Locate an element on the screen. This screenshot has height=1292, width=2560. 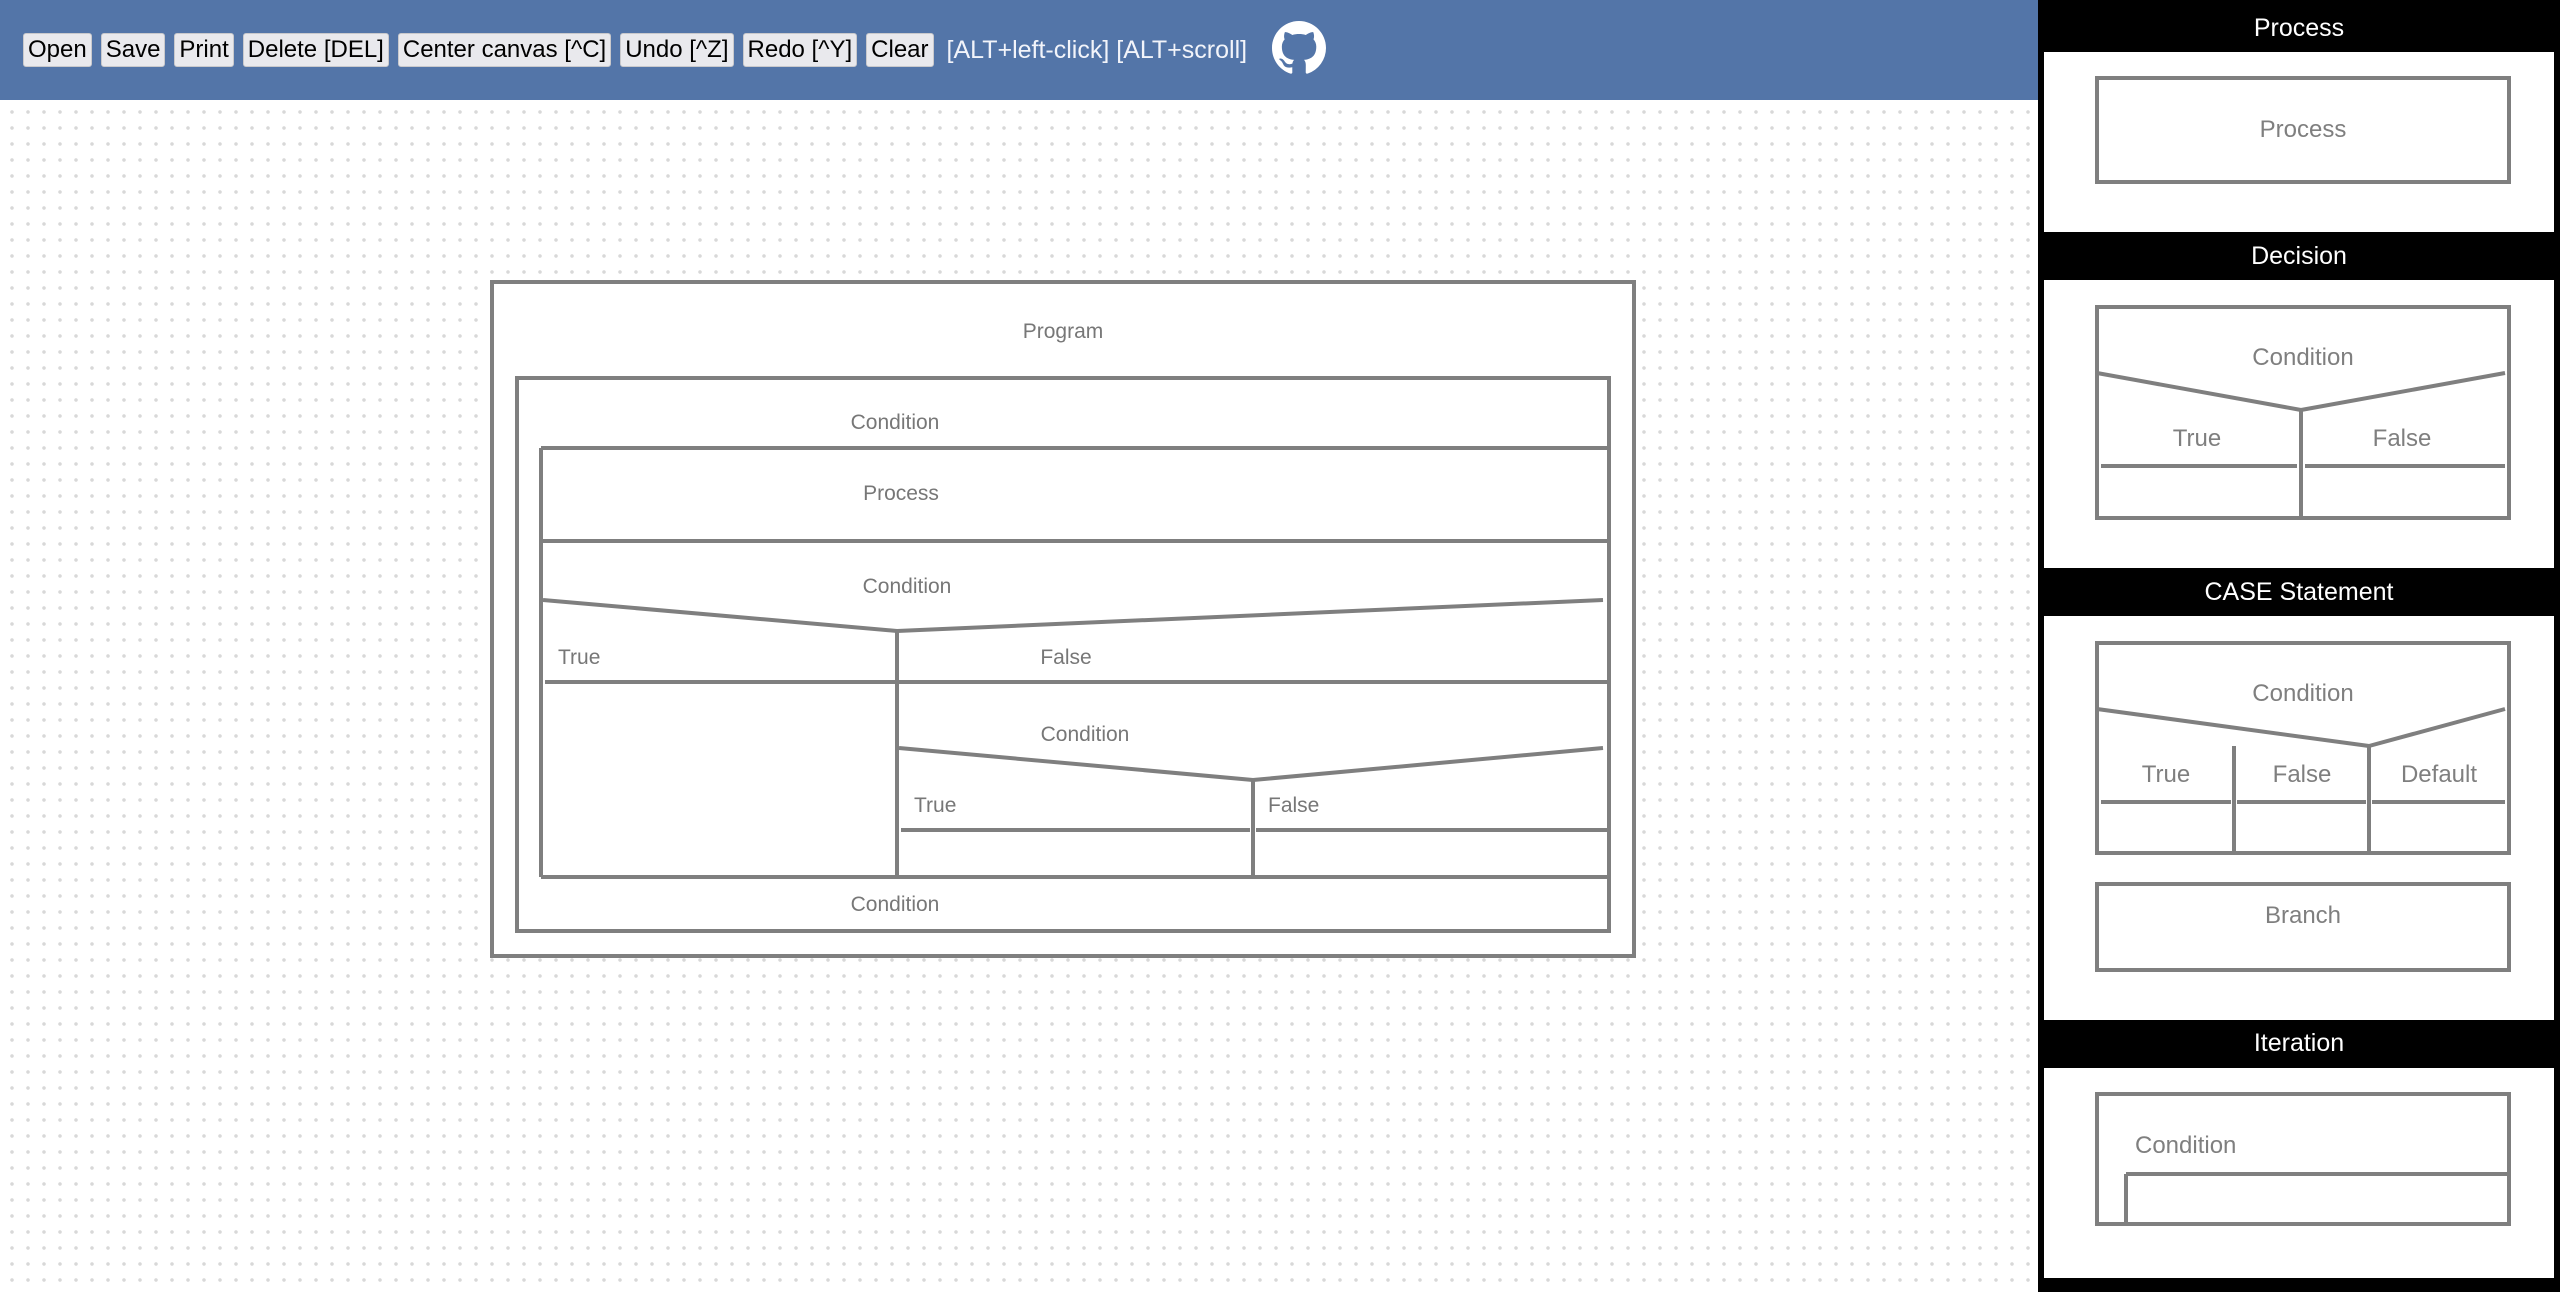
open-button: Open is located at coordinates (57, 50).